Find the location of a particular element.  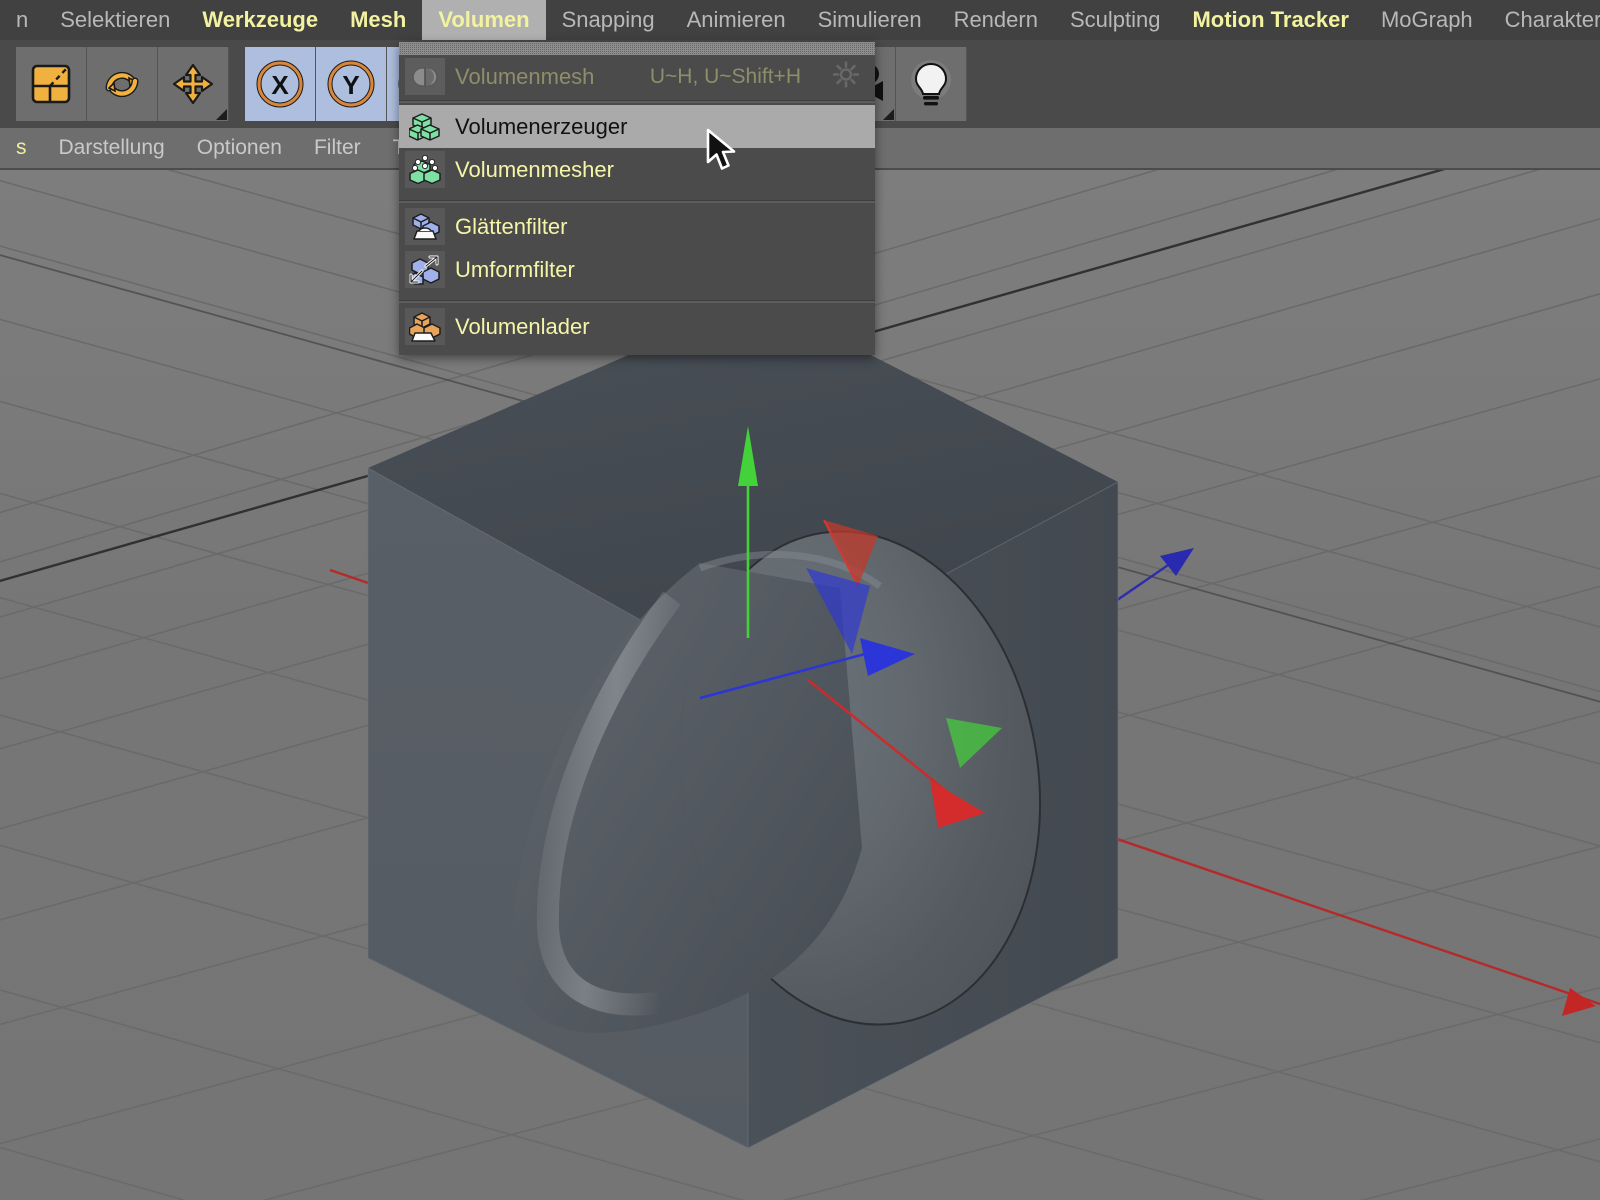

menu-item-volumenmesh-shortcut: U~H, U~Shift+H is located at coordinates (725, 76).